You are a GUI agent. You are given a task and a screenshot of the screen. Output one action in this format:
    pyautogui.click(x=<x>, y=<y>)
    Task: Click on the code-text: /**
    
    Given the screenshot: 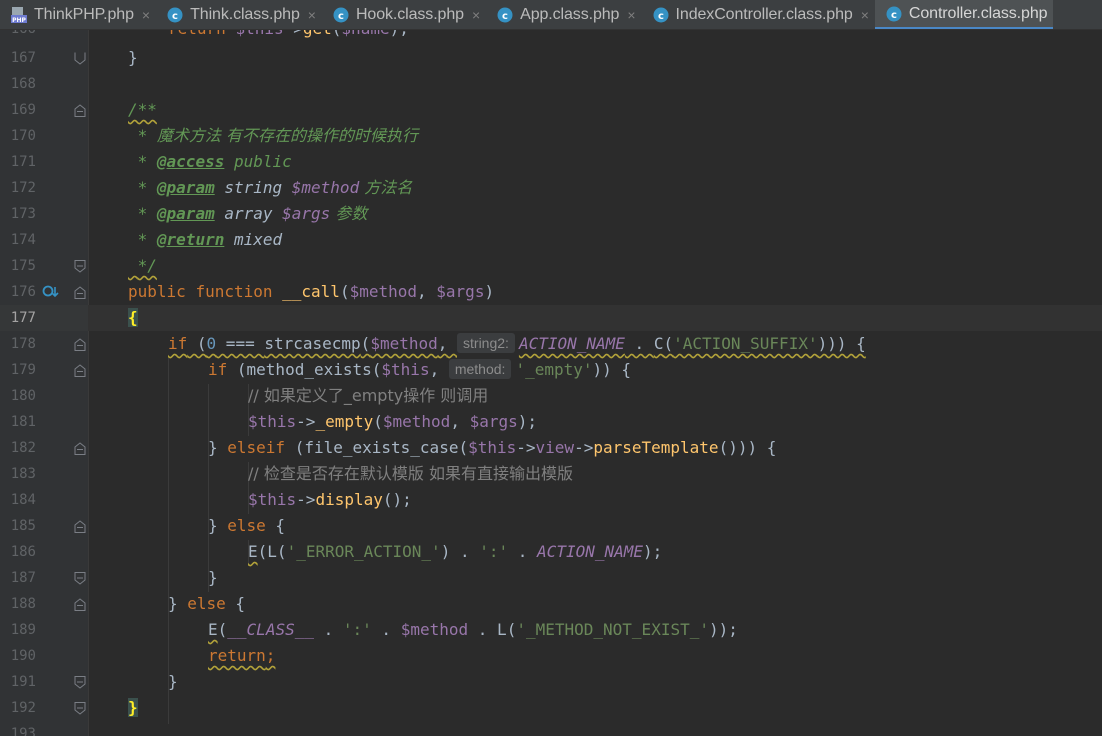 What is the action you would take?
    pyautogui.click(x=142, y=109)
    